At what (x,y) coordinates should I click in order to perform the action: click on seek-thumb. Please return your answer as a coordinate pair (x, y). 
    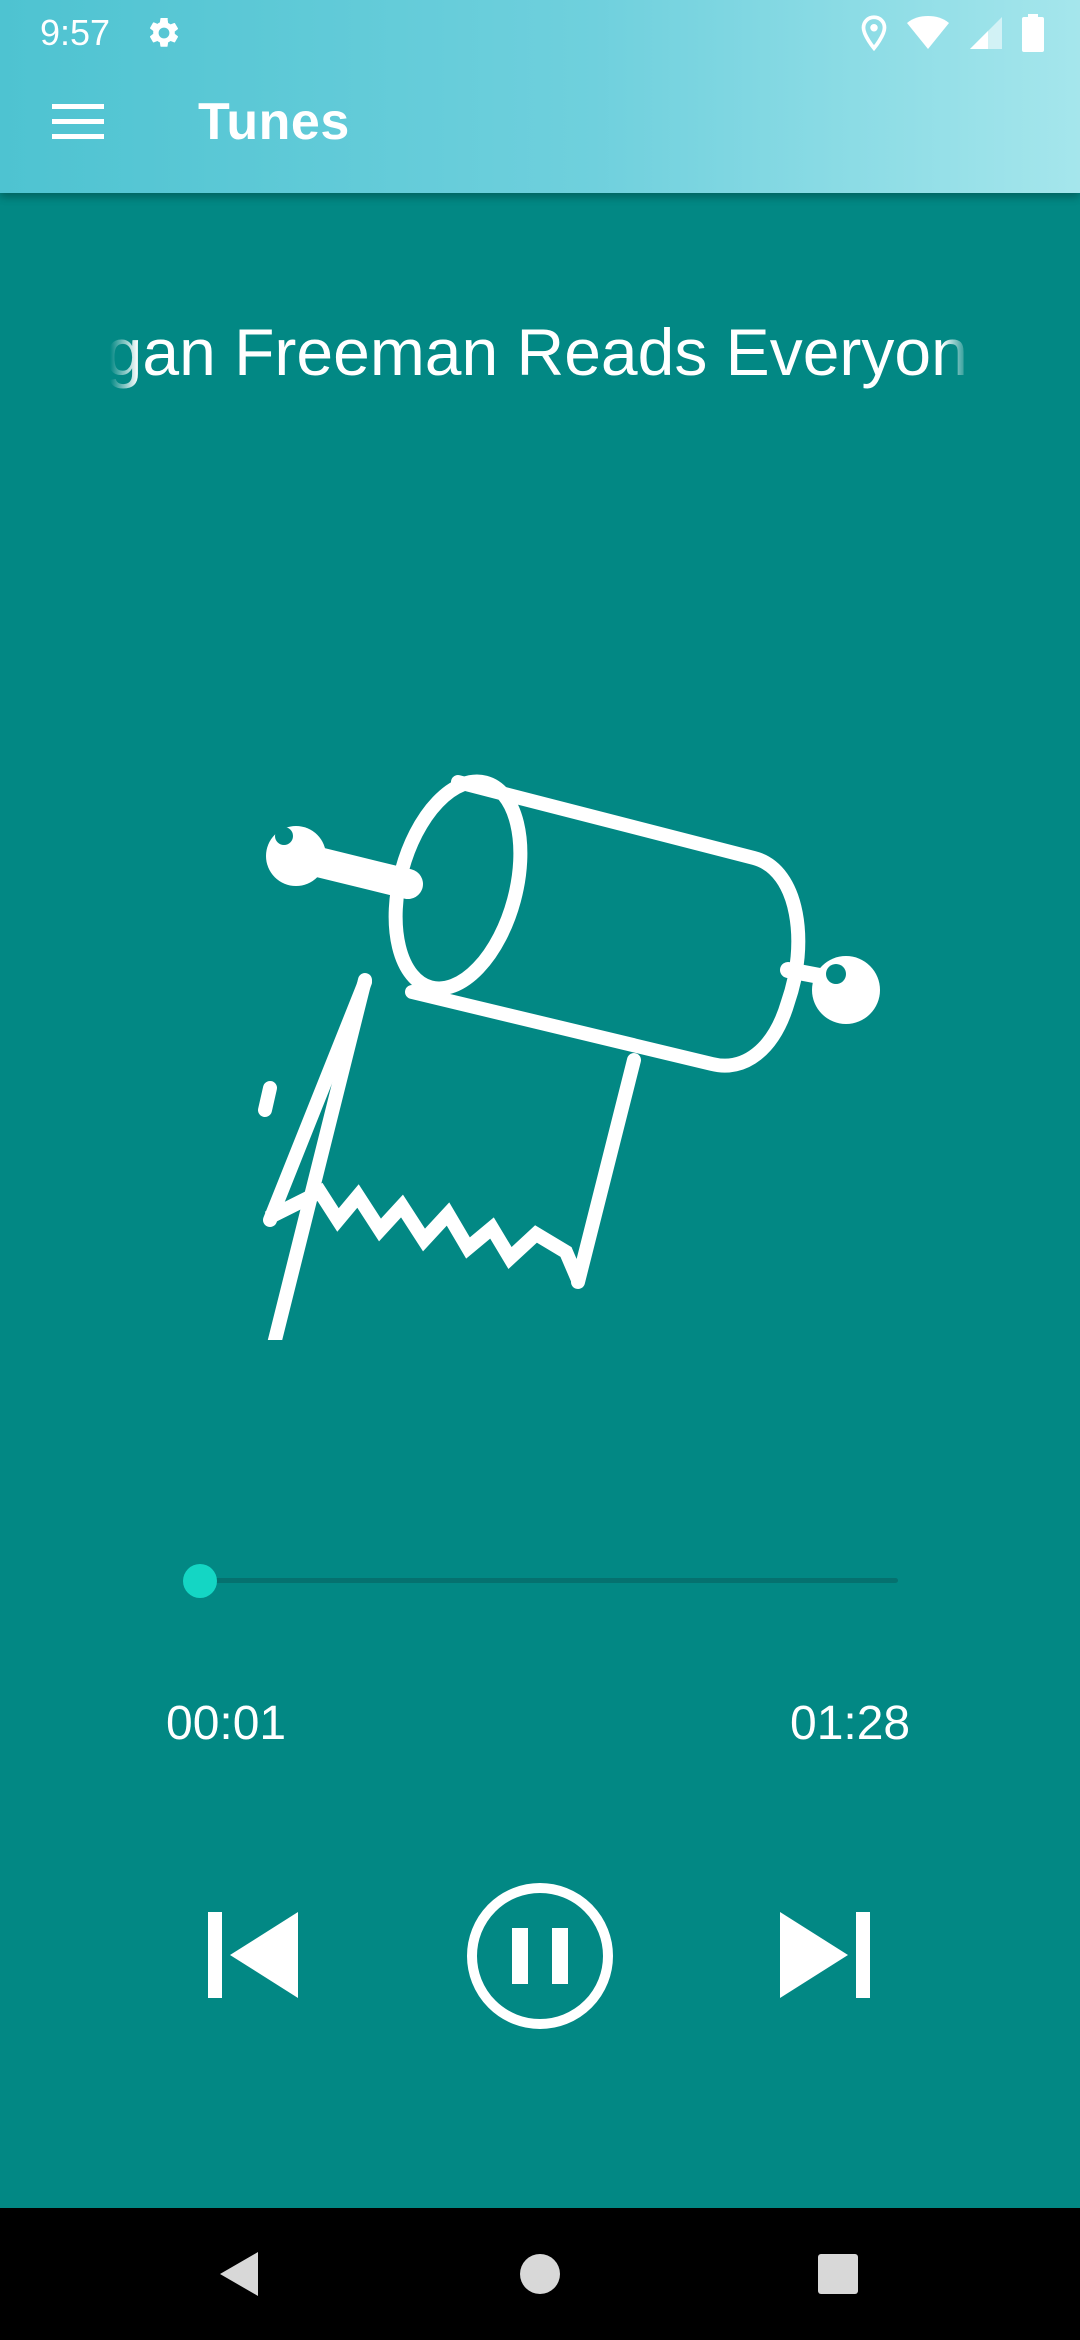
    Looking at the image, I should click on (199, 1581).